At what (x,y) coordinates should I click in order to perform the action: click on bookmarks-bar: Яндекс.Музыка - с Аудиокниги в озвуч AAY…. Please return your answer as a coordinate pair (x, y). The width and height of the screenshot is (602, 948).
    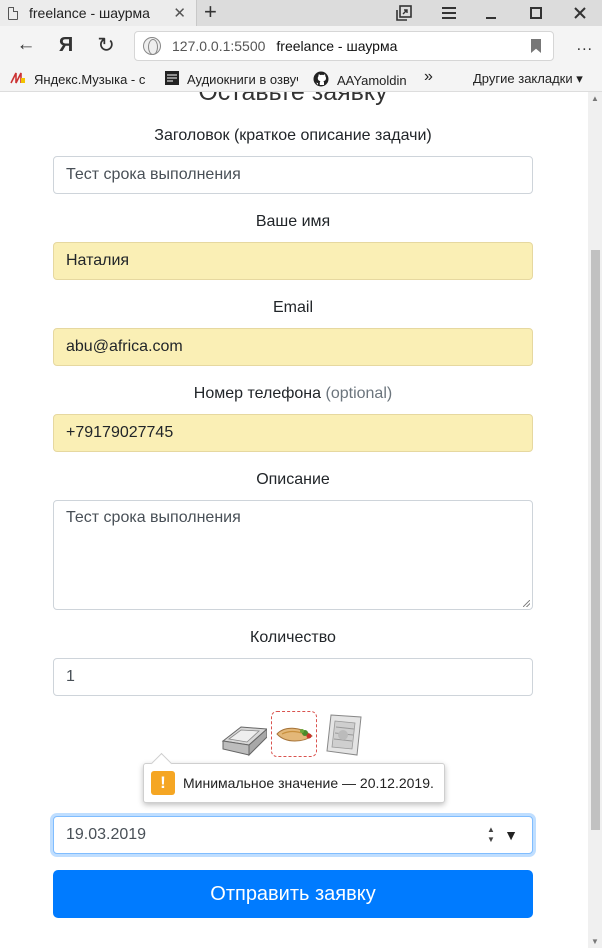
    Looking at the image, I should click on (301, 79).